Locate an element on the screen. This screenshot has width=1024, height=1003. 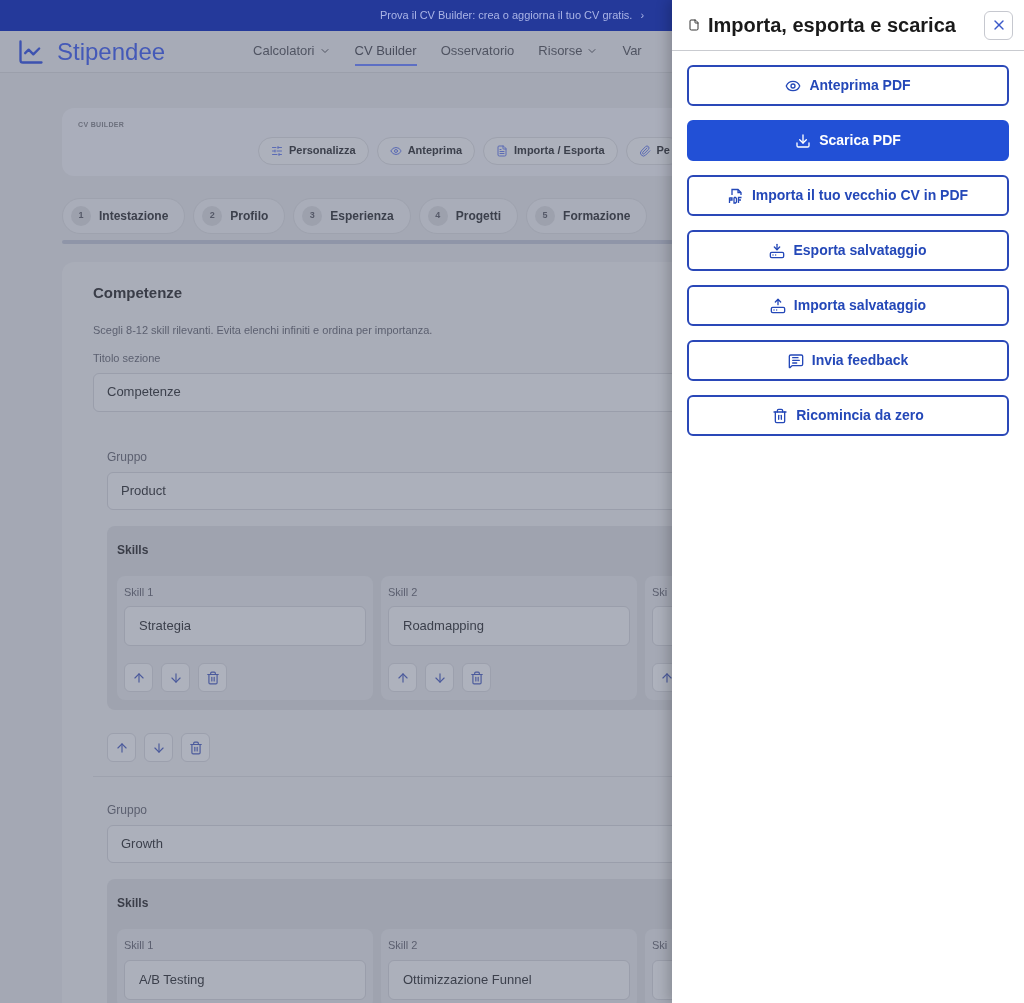
tray-download-icon is located at coordinates (777, 250).